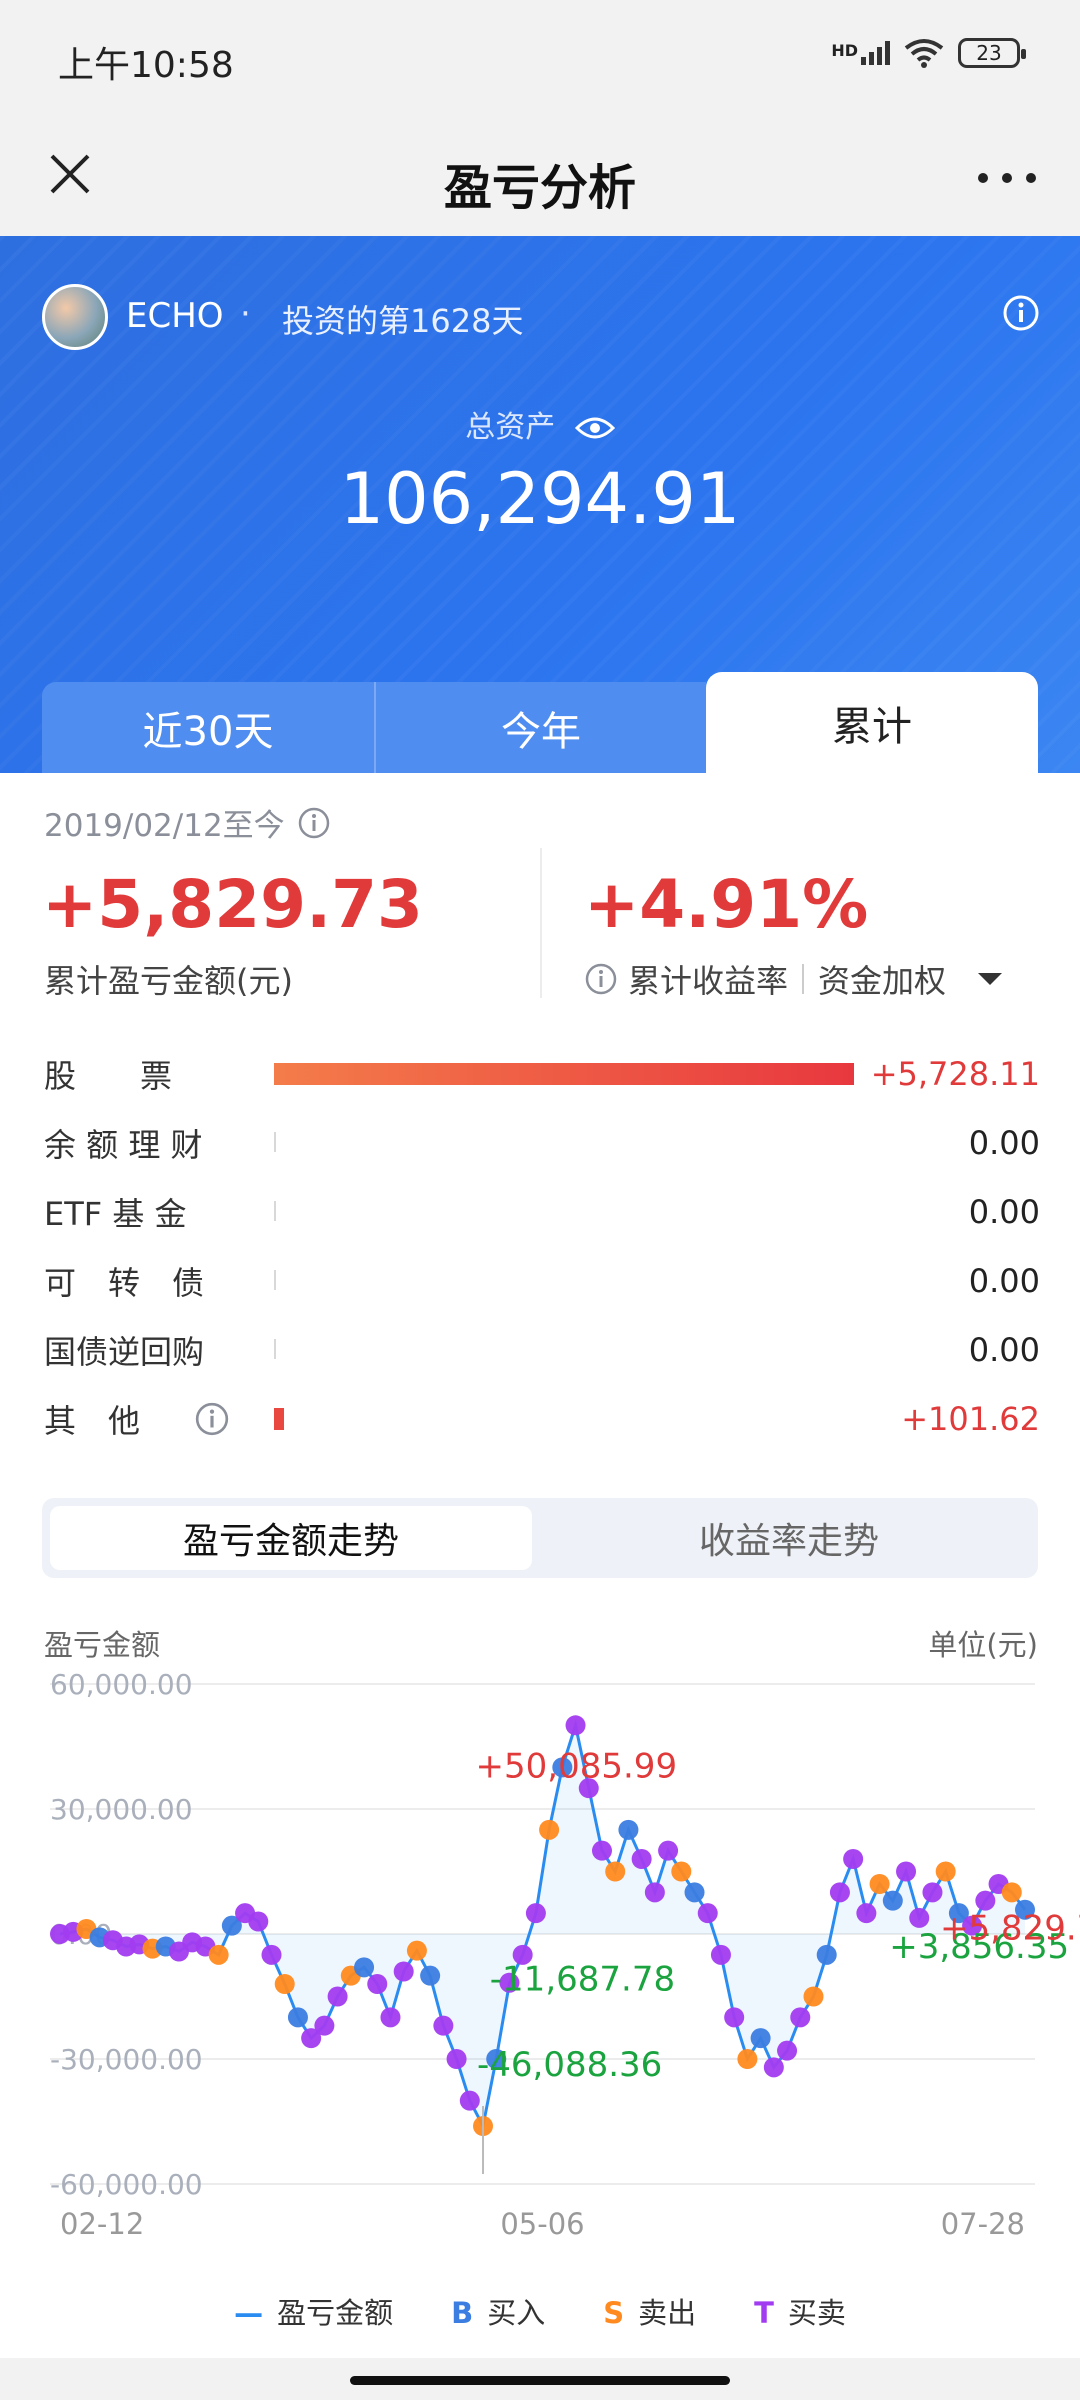  Describe the element at coordinates (955, 1074) in the screenshot. I see `breakdown-value: +5,728.11` at that location.